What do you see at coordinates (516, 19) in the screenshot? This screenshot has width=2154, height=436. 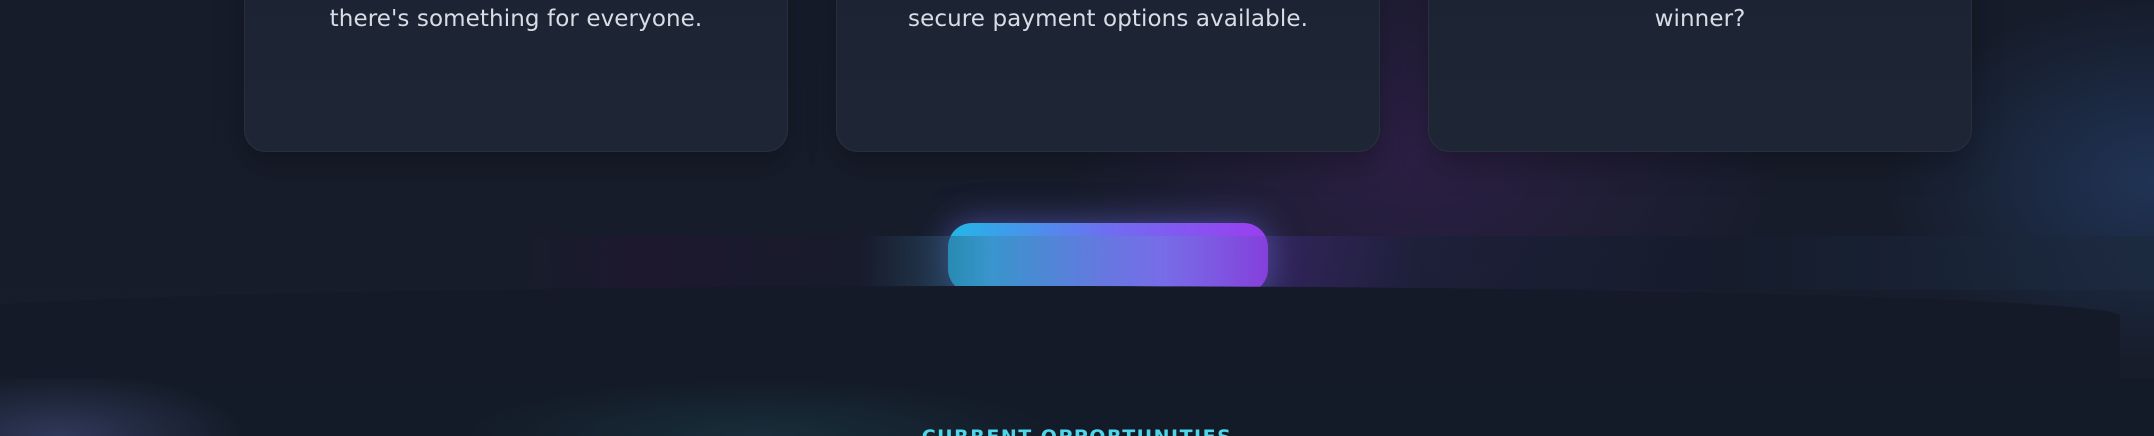 I see `feature-card-text: there's something for everyone.` at bounding box center [516, 19].